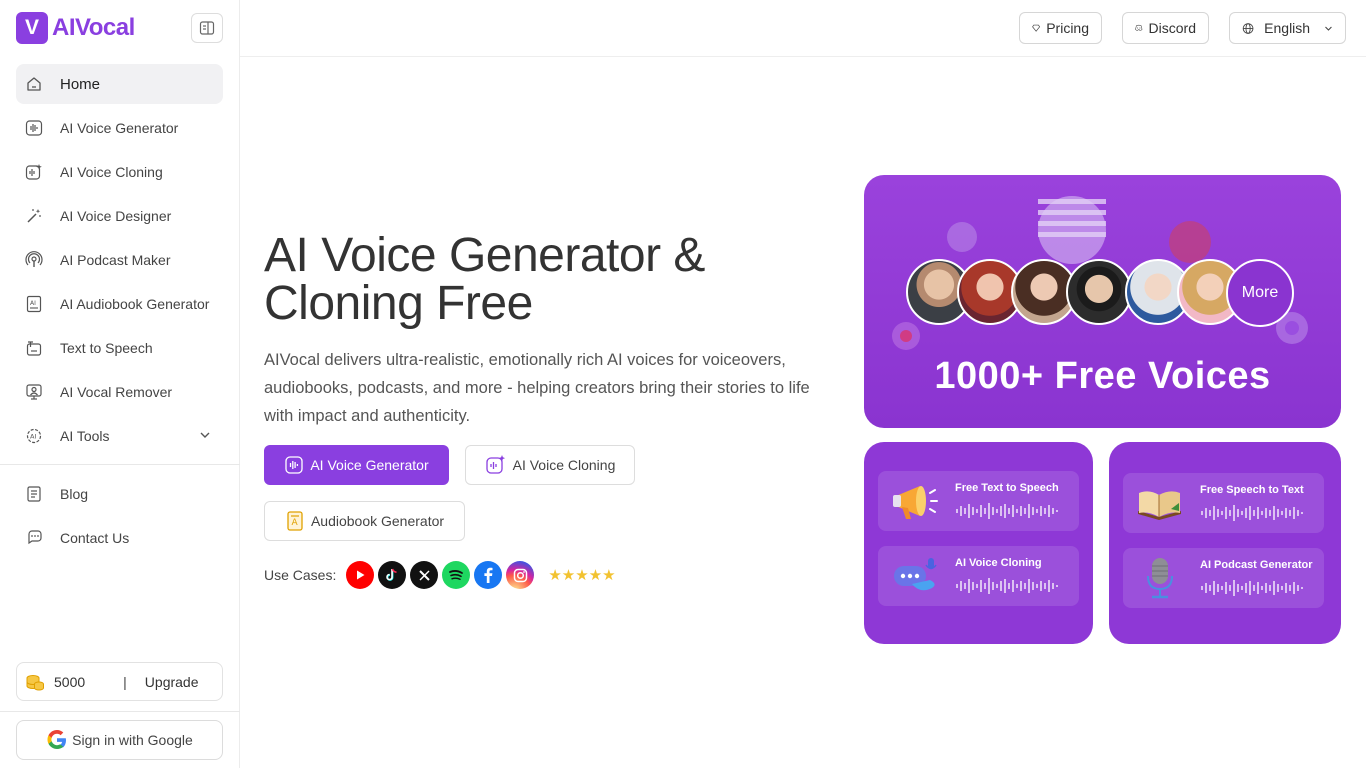 The image size is (1366, 768). What do you see at coordinates (34, 494) in the screenshot?
I see `blog-icon` at bounding box center [34, 494].